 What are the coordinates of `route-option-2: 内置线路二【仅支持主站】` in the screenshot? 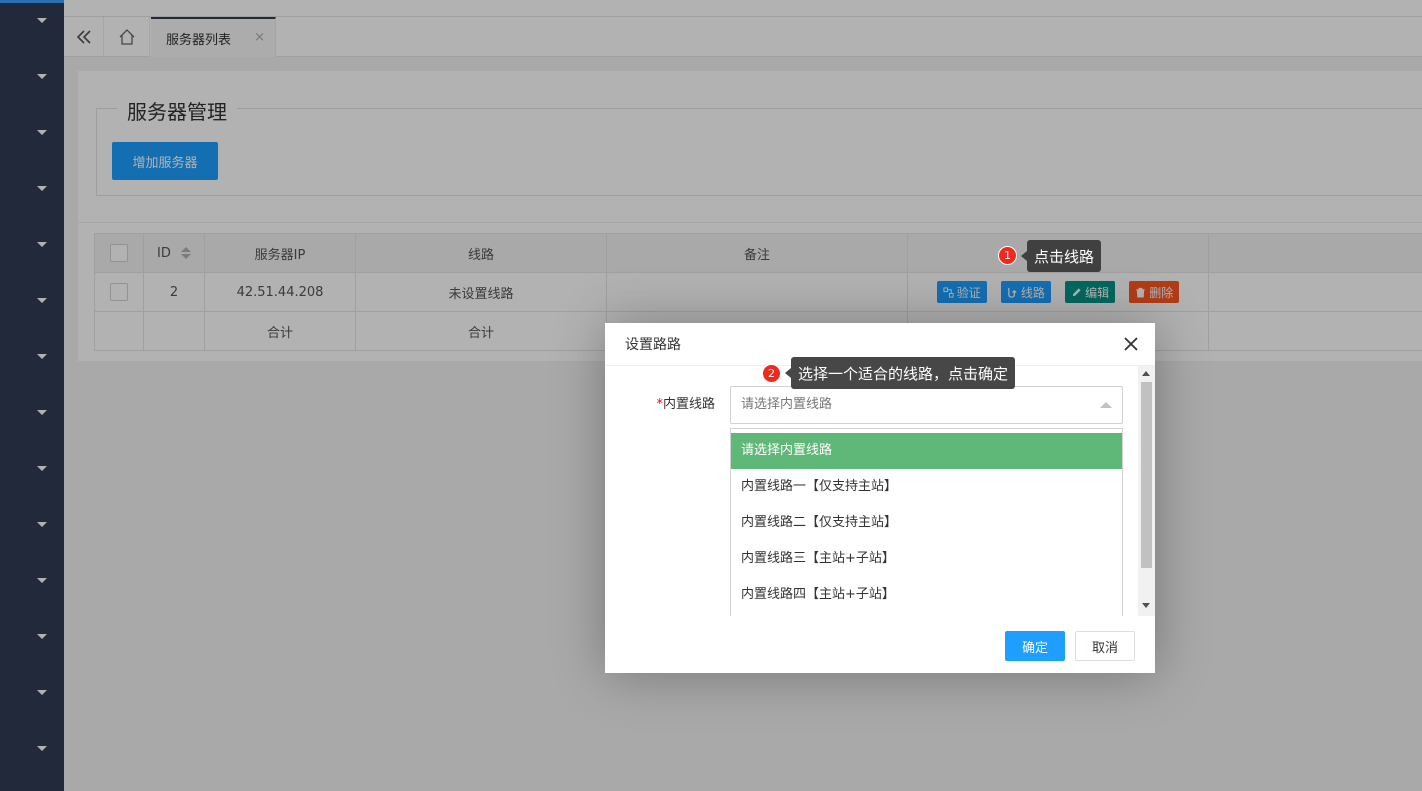 It's located at (926, 523).